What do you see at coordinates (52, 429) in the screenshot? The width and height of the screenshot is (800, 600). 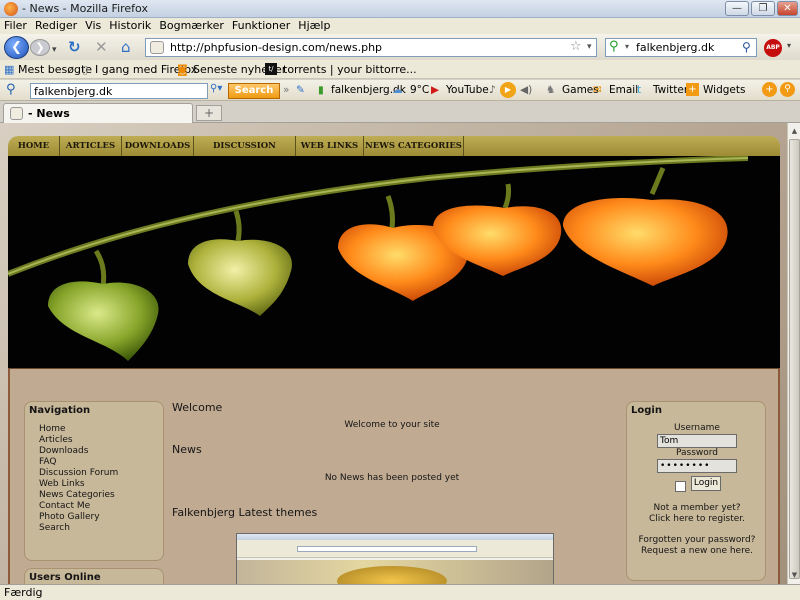 I see `nav-link-home: Home` at bounding box center [52, 429].